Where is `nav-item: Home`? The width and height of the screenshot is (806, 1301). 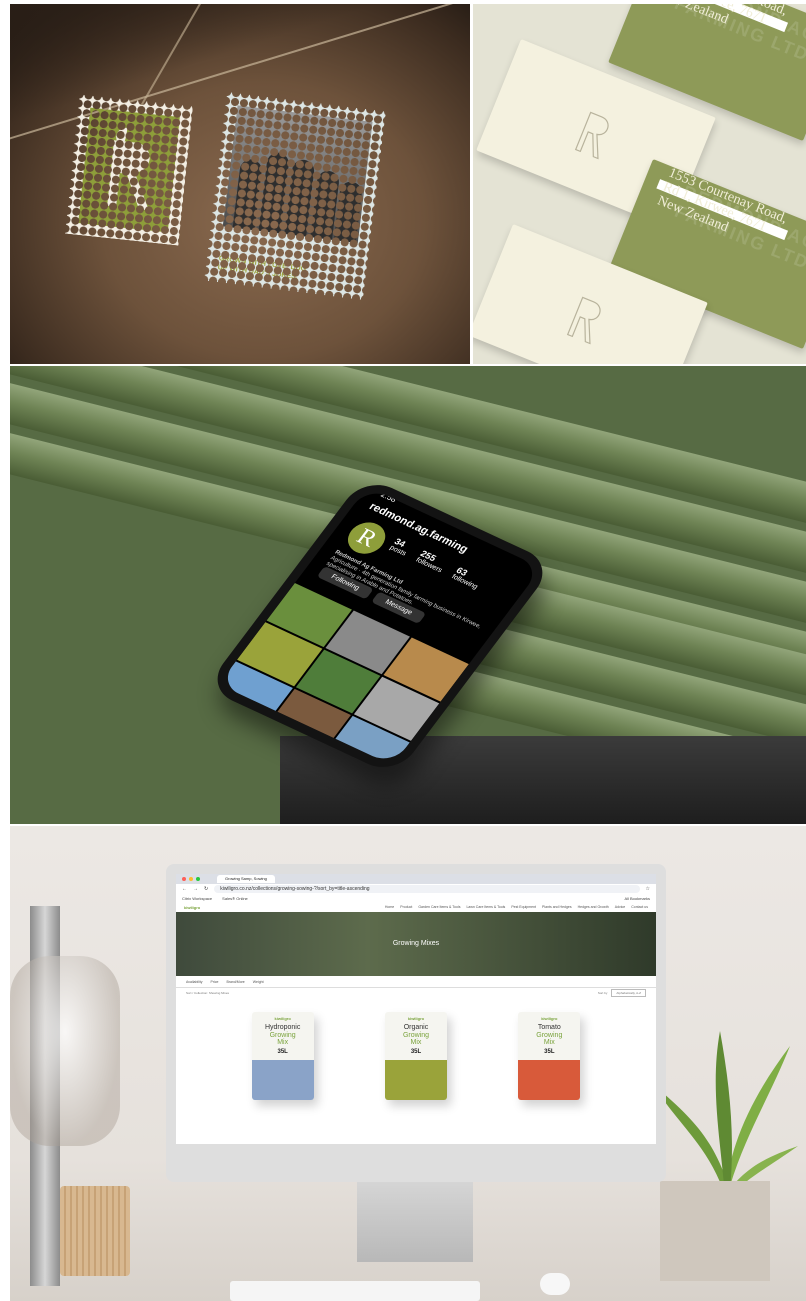 nav-item: Home is located at coordinates (389, 907).